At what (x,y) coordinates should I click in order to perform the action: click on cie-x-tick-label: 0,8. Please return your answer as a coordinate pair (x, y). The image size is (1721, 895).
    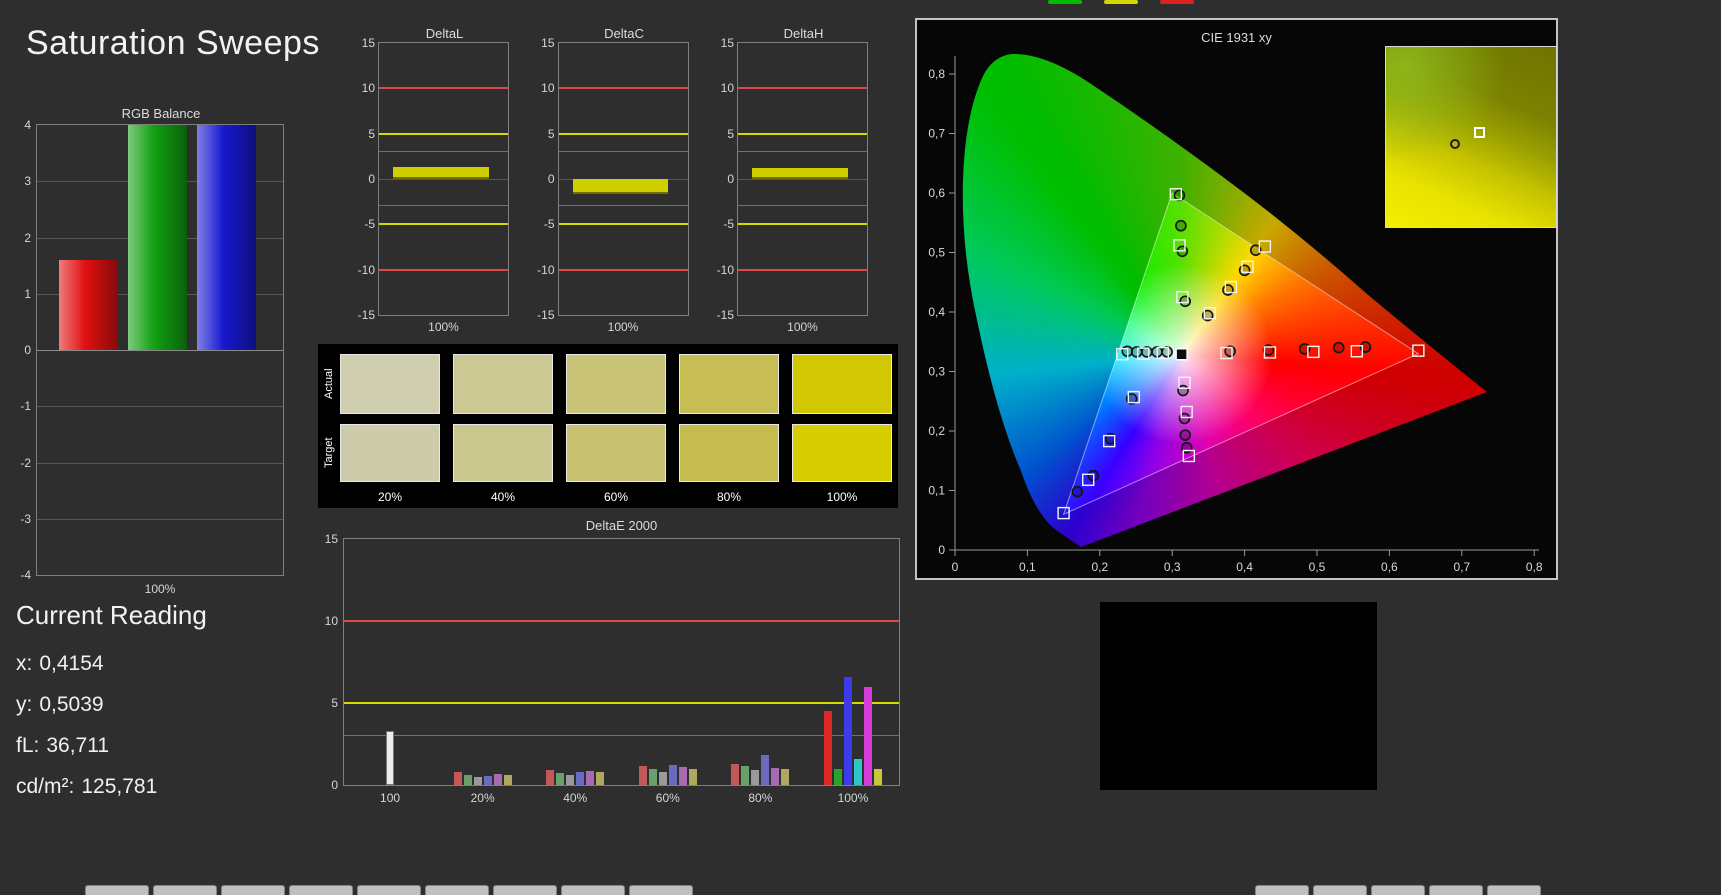
    Looking at the image, I should click on (1534, 567).